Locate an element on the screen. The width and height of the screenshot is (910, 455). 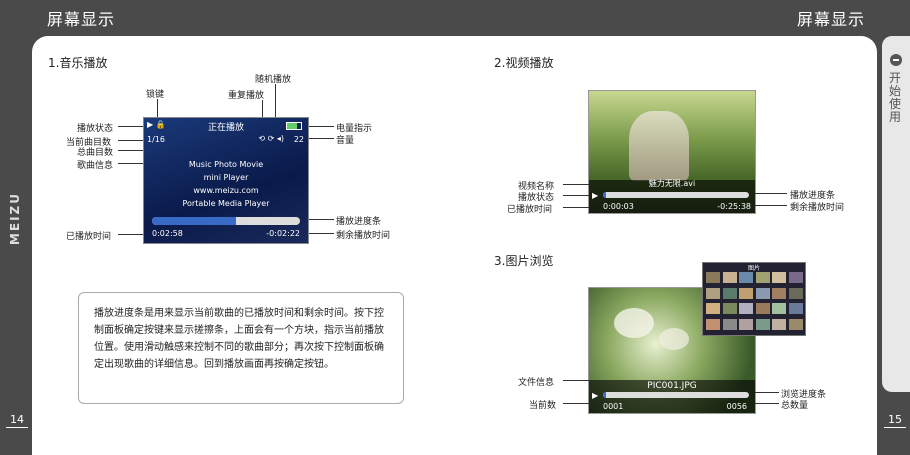
photo-progress-bar is located at coordinates (676, 395).